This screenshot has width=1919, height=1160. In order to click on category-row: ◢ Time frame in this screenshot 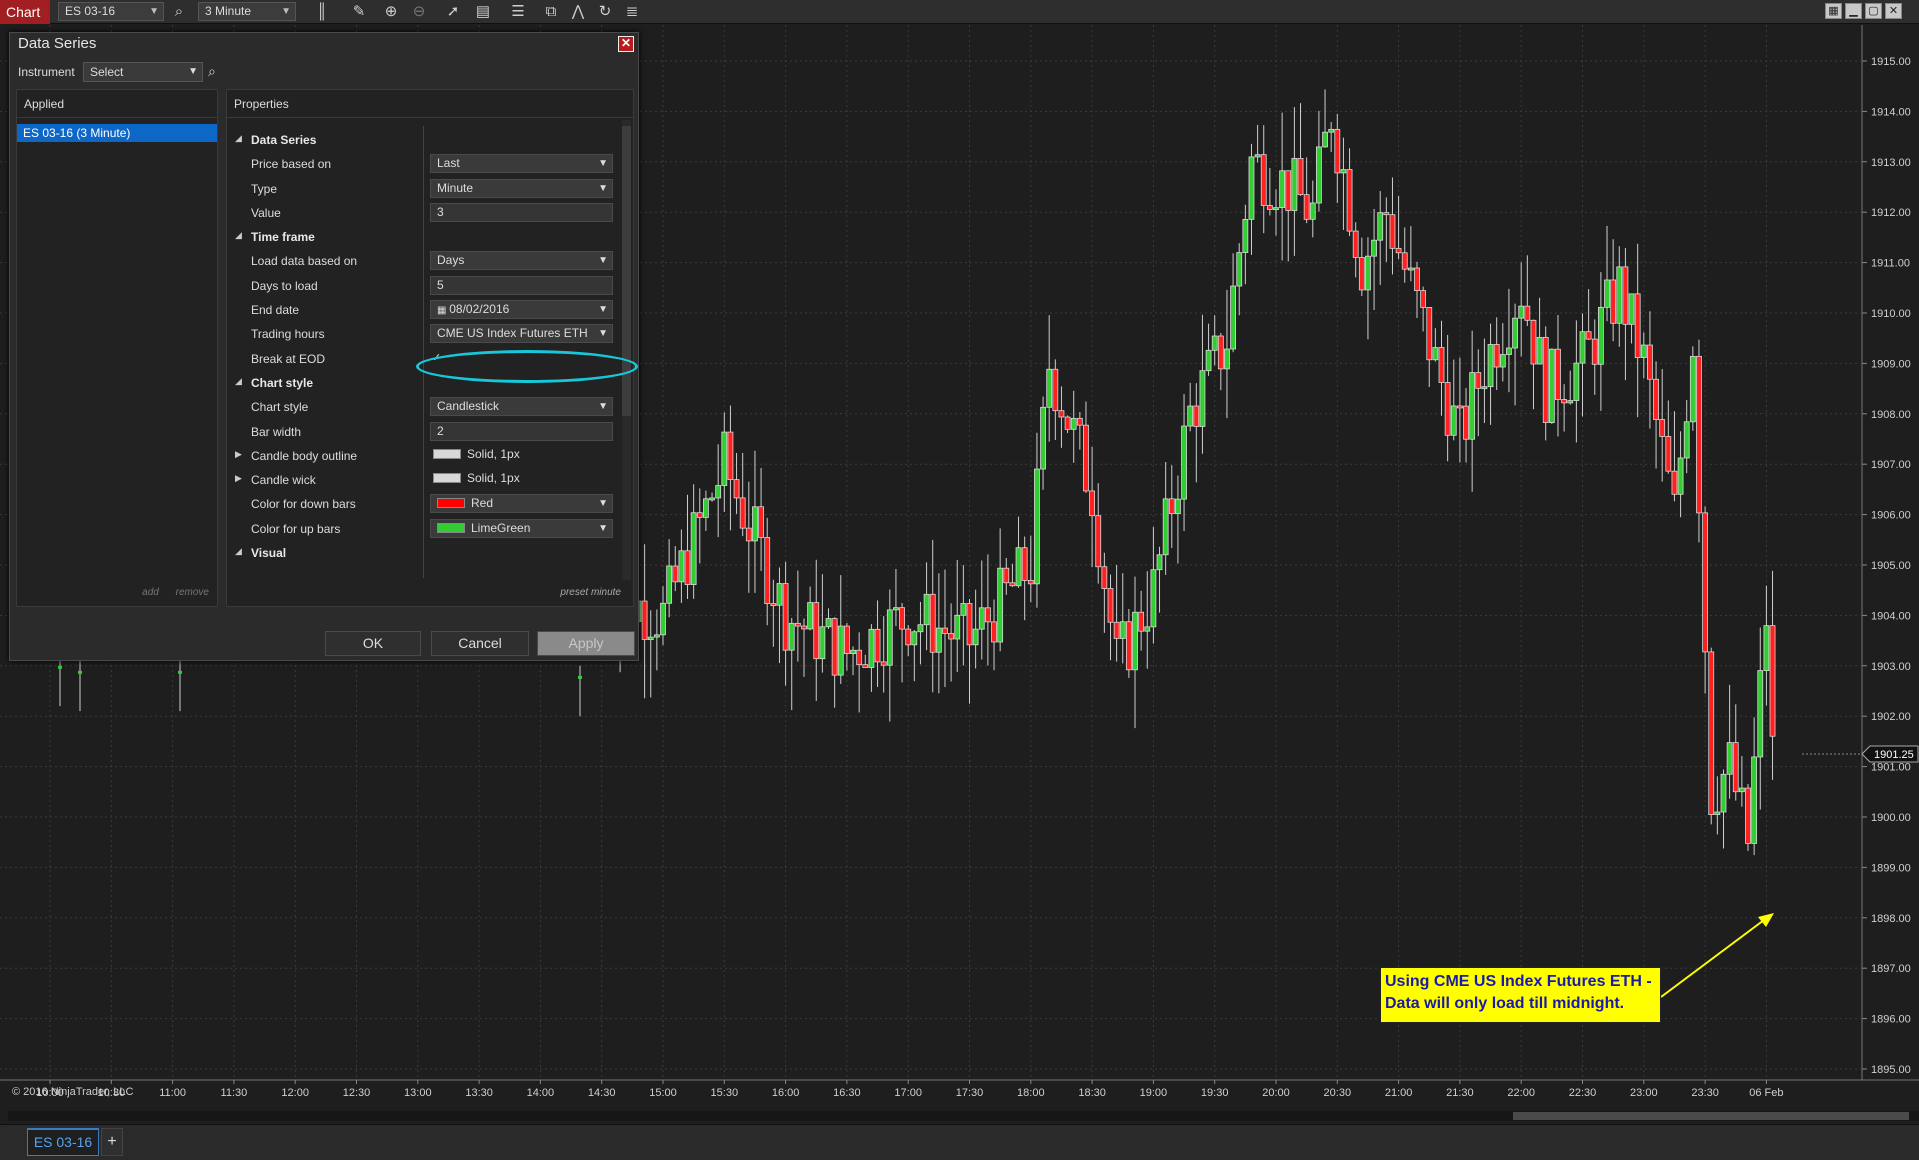, I will do `click(424, 237)`.